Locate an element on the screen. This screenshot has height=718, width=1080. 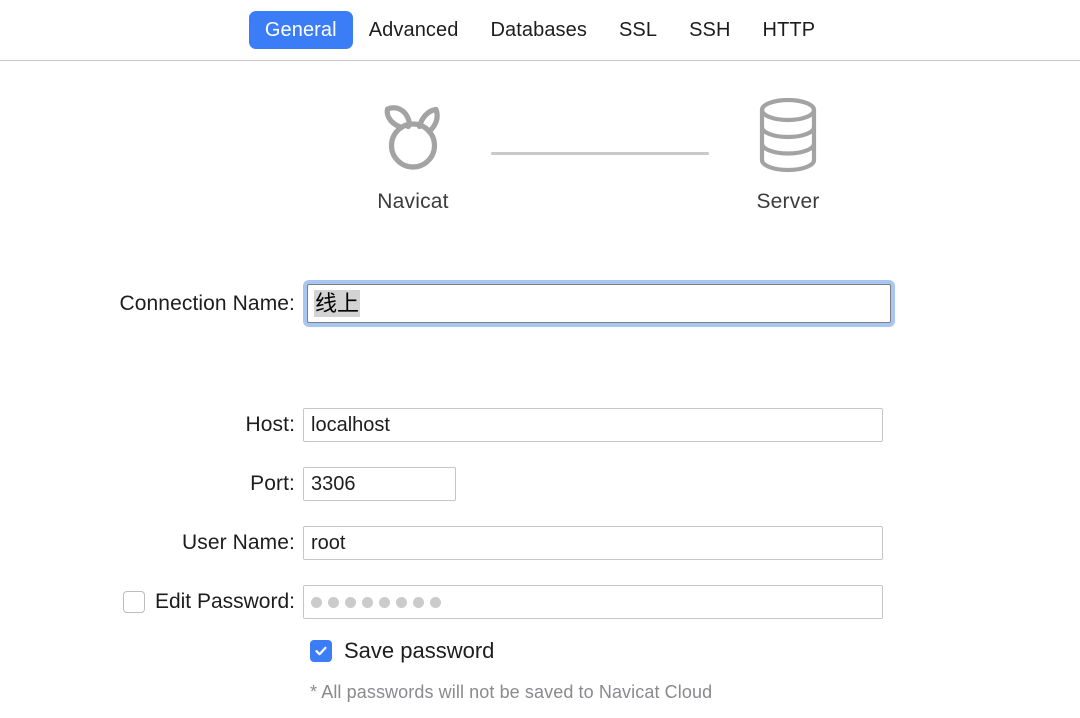
row-user-name: User Name: root is located at coordinates (441, 543).